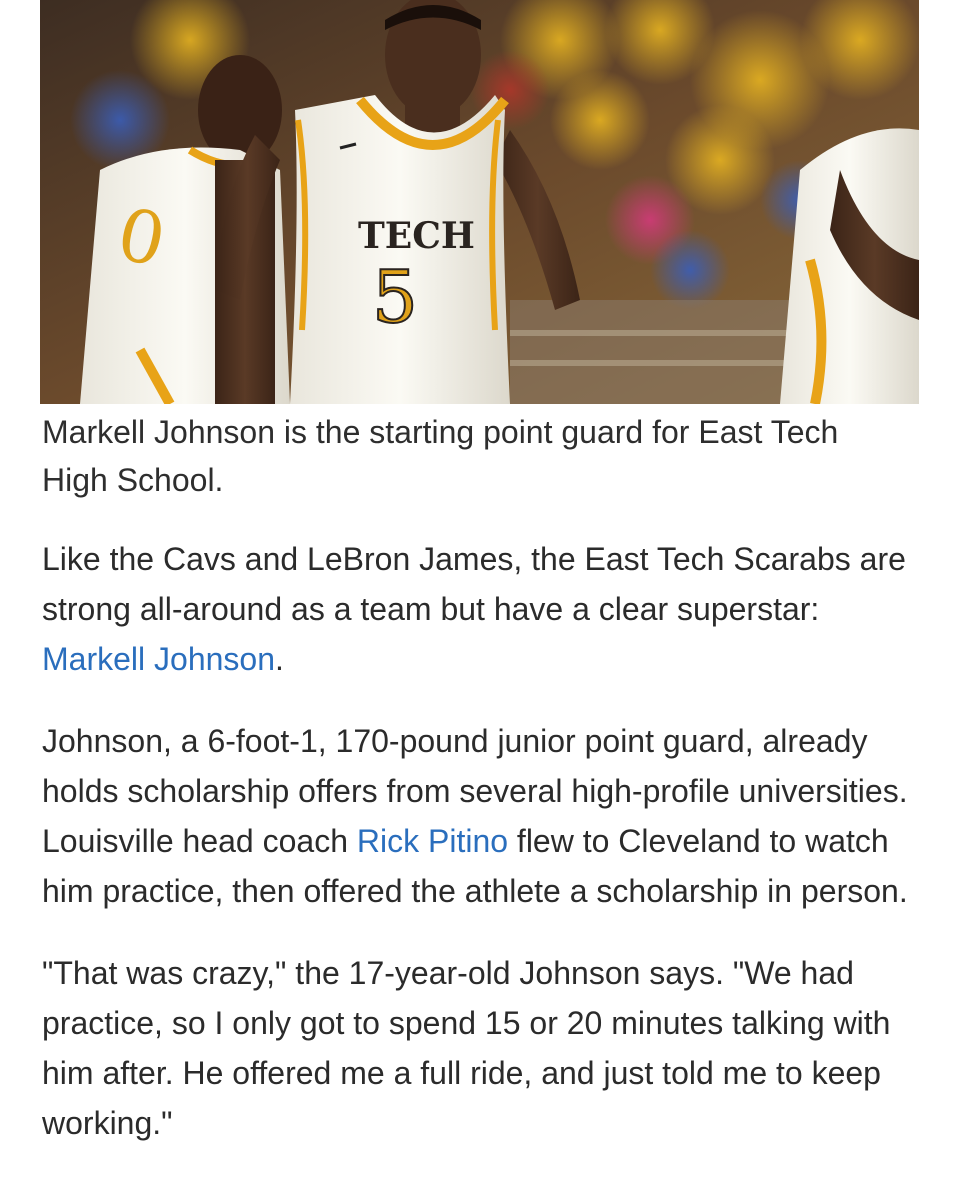  I want to click on jersey-number: 5, so click(395, 297).